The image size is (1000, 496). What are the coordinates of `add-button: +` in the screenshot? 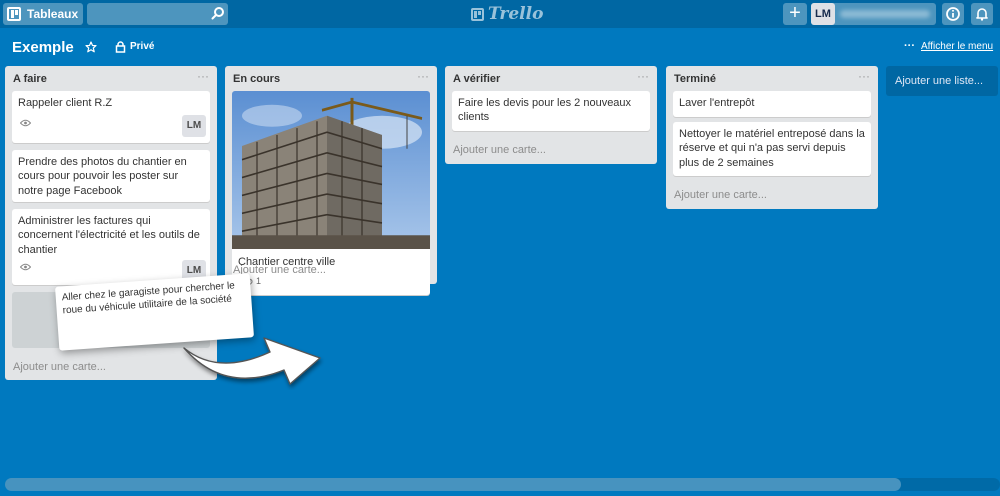 It's located at (795, 14).